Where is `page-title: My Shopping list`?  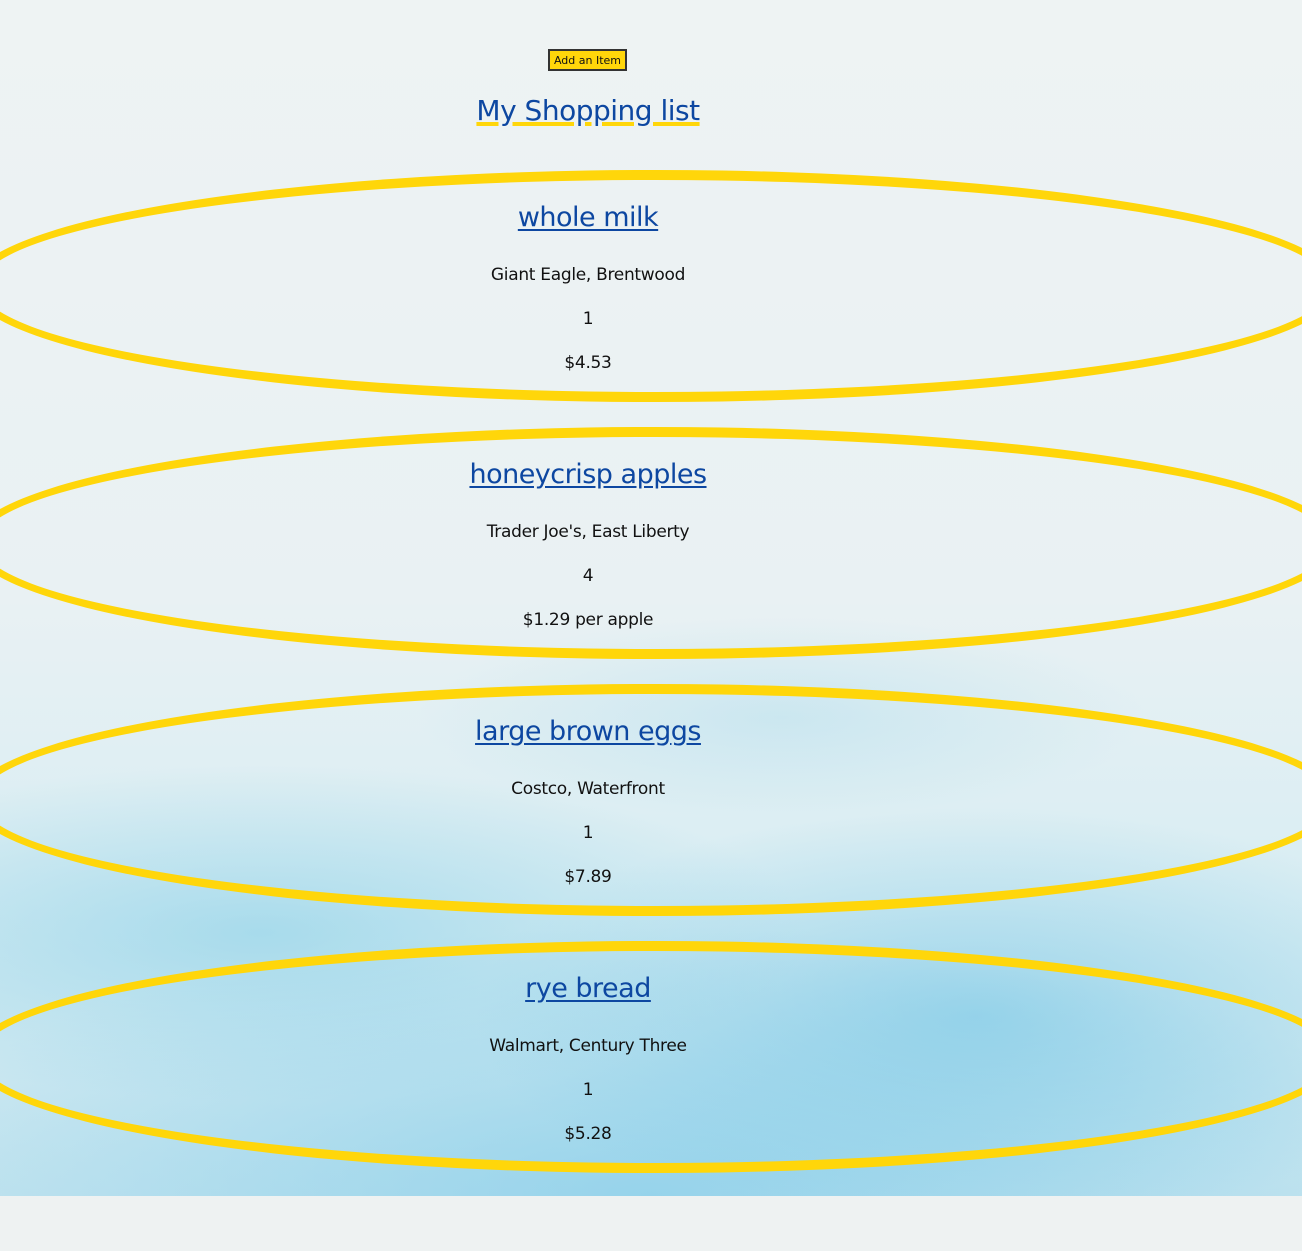
page-title: My Shopping list is located at coordinates (588, 110).